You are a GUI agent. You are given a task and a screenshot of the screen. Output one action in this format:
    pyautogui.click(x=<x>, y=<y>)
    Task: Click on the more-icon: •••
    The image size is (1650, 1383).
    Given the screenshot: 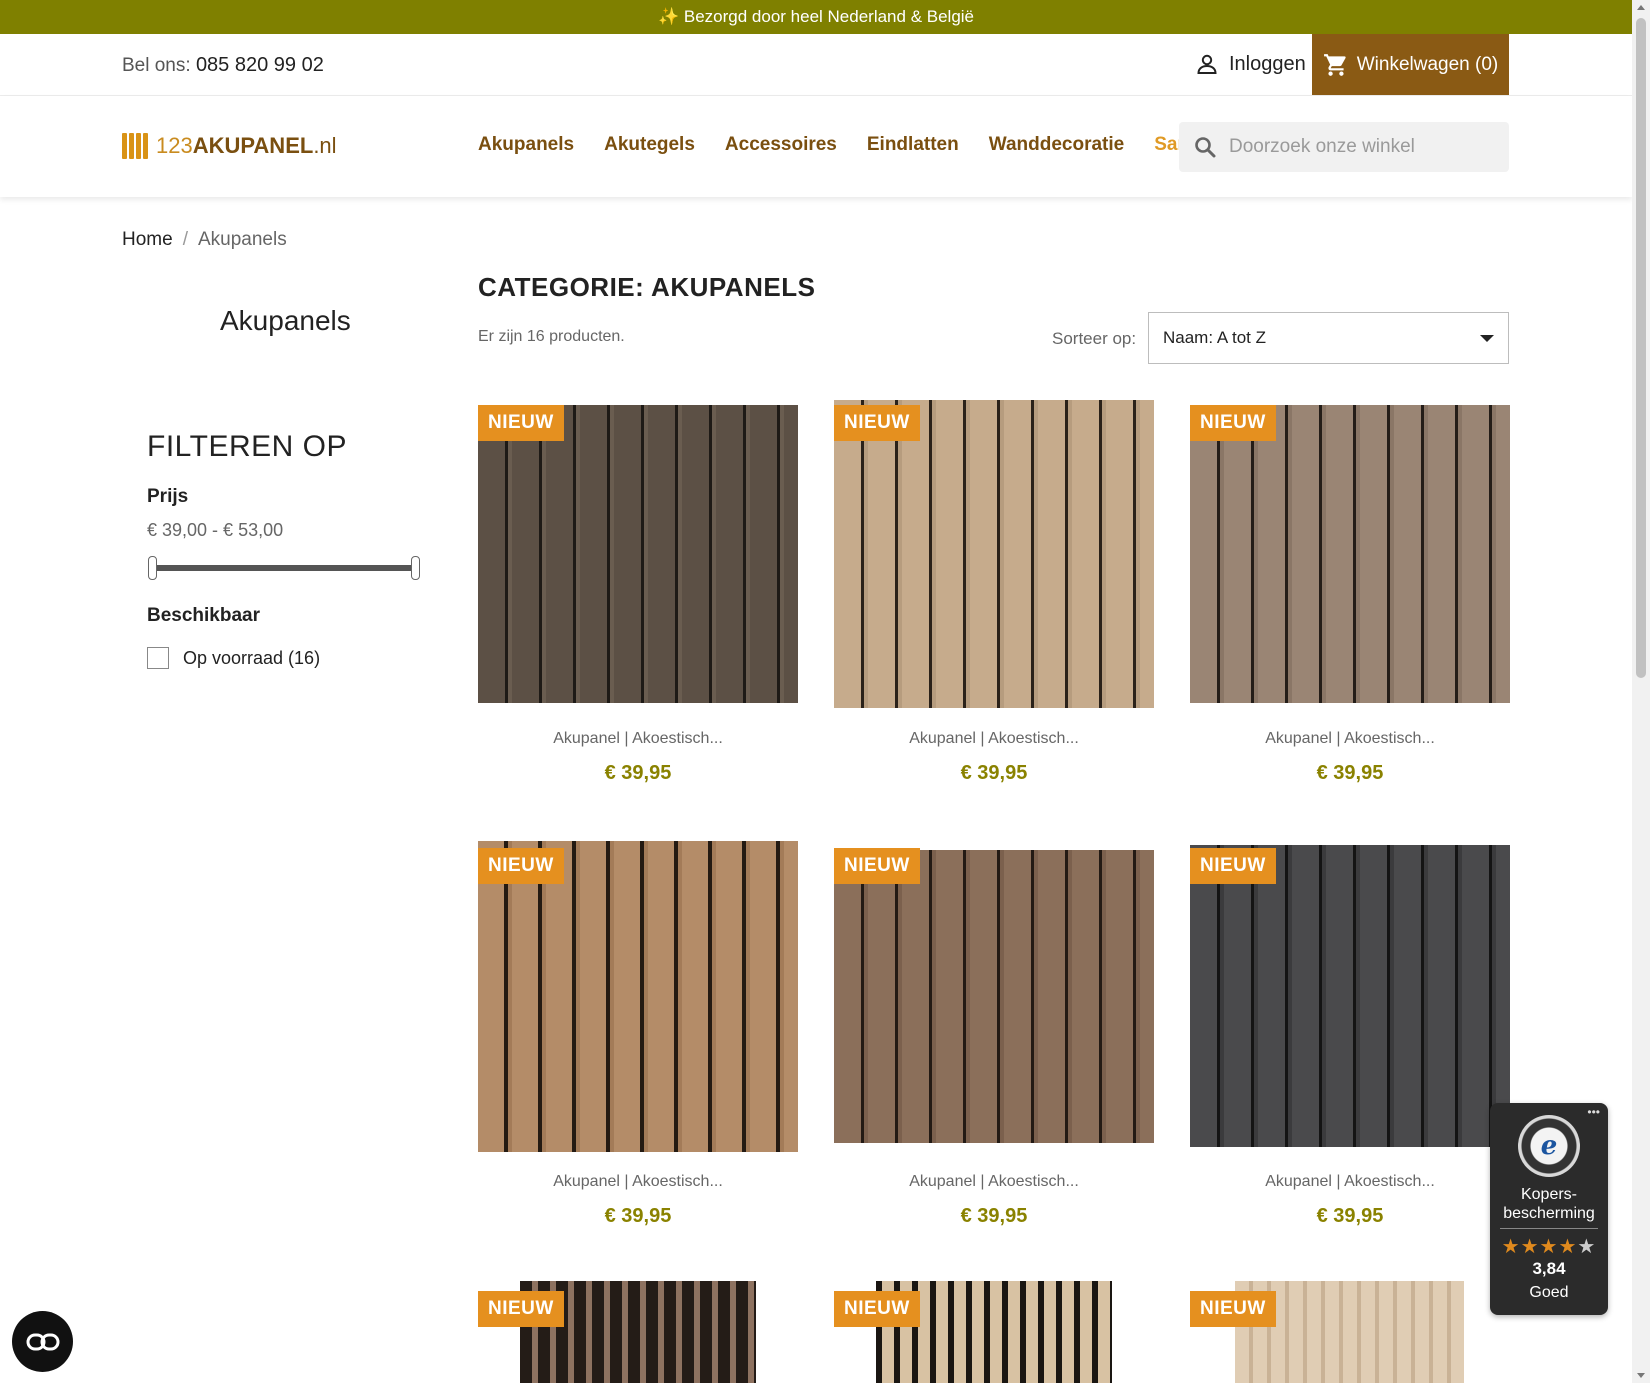 What is the action you would take?
    pyautogui.click(x=1593, y=1112)
    